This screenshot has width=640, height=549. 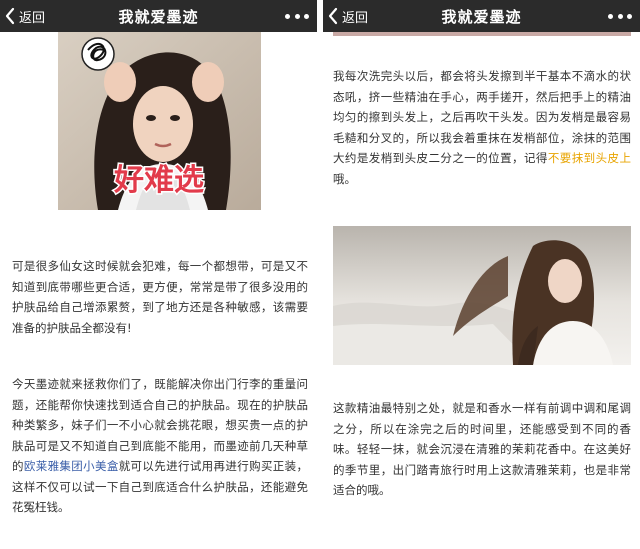 What do you see at coordinates (344, 178) in the screenshot?
I see `usage-text-after: 哦。` at bounding box center [344, 178].